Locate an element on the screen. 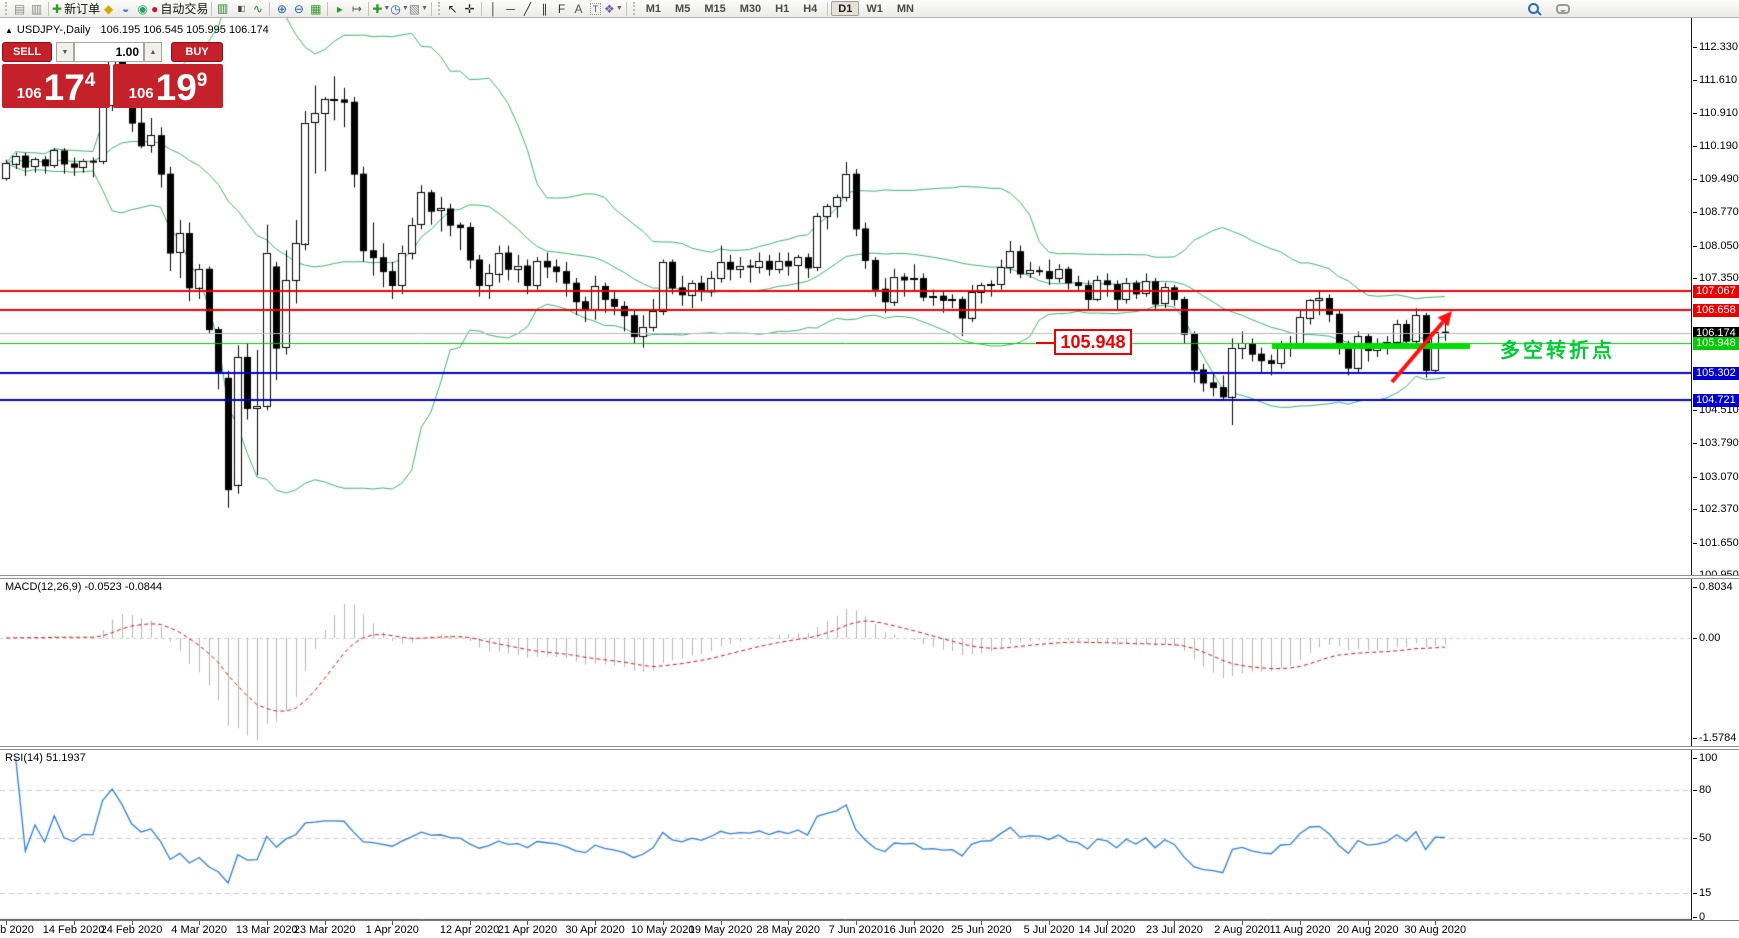 The width and height of the screenshot is (1739, 938). price-tick-label: 110.910 is located at coordinates (1715, 112).